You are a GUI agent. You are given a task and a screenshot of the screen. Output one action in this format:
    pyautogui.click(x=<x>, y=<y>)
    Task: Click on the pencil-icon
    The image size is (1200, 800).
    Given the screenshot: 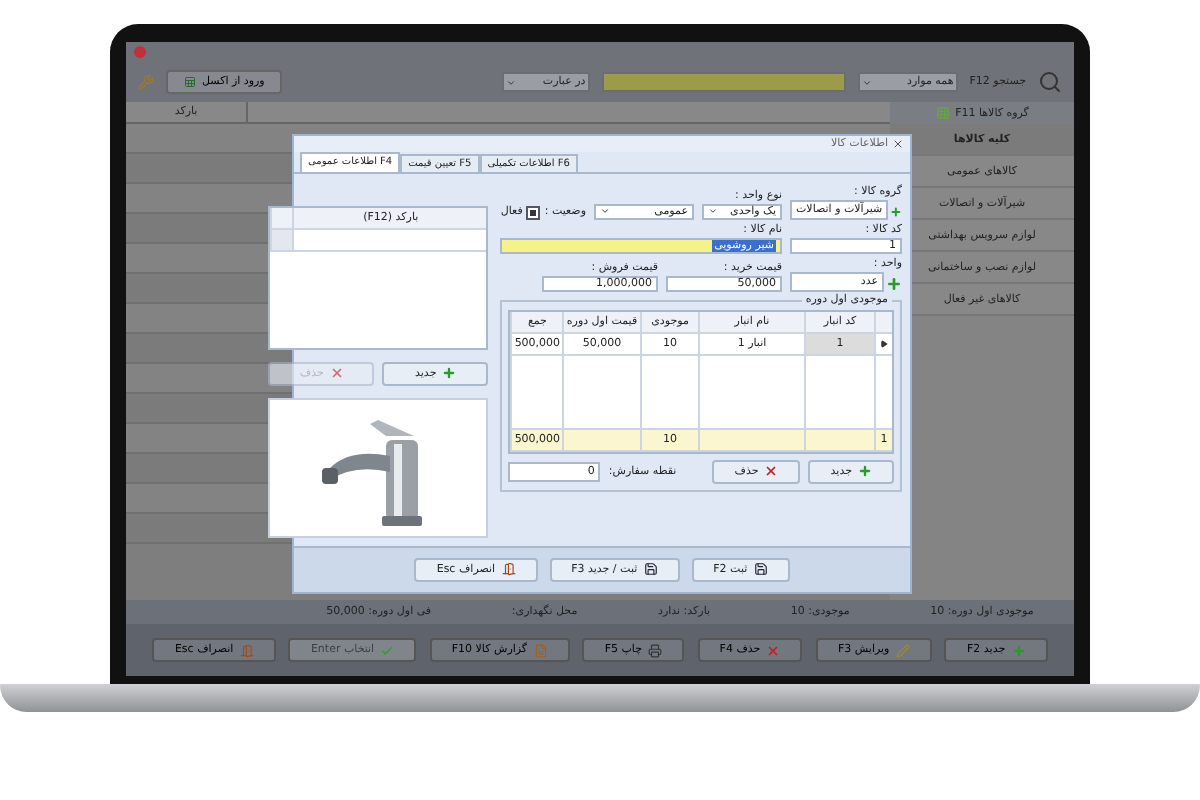 What is the action you would take?
    pyautogui.click(x=902, y=650)
    